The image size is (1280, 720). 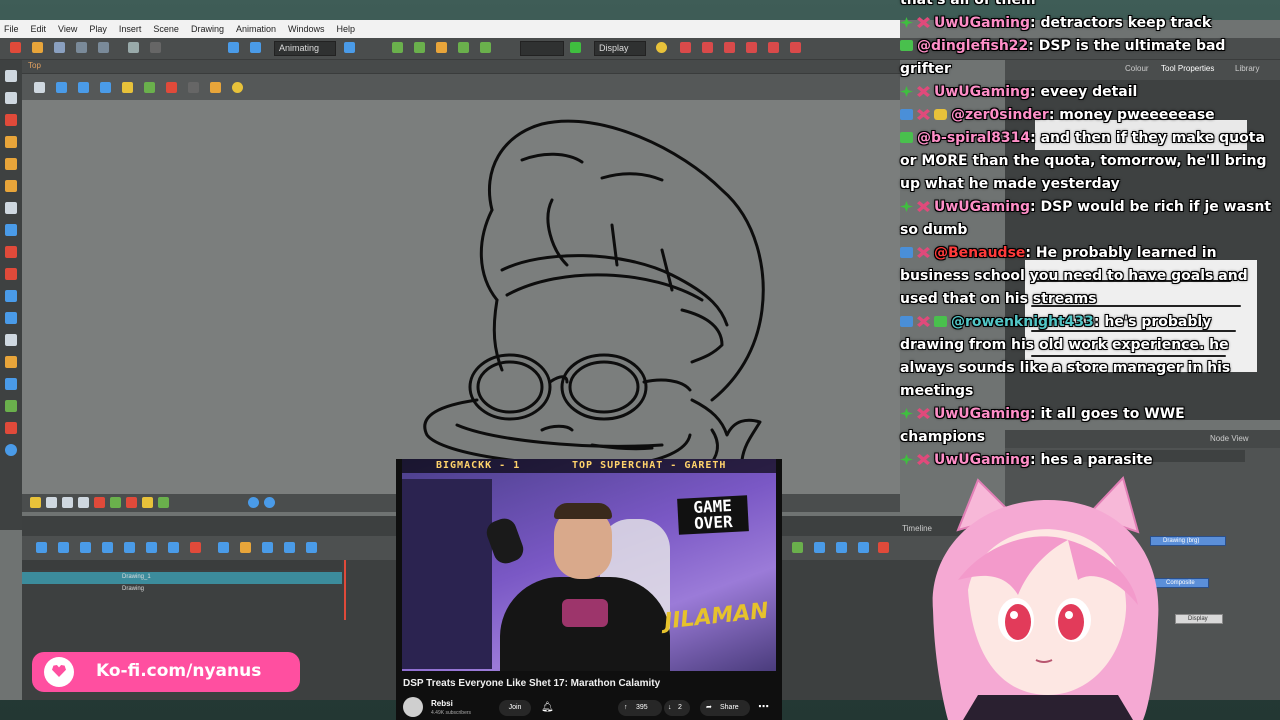 I want to click on menu-file: File, so click(x=11, y=29).